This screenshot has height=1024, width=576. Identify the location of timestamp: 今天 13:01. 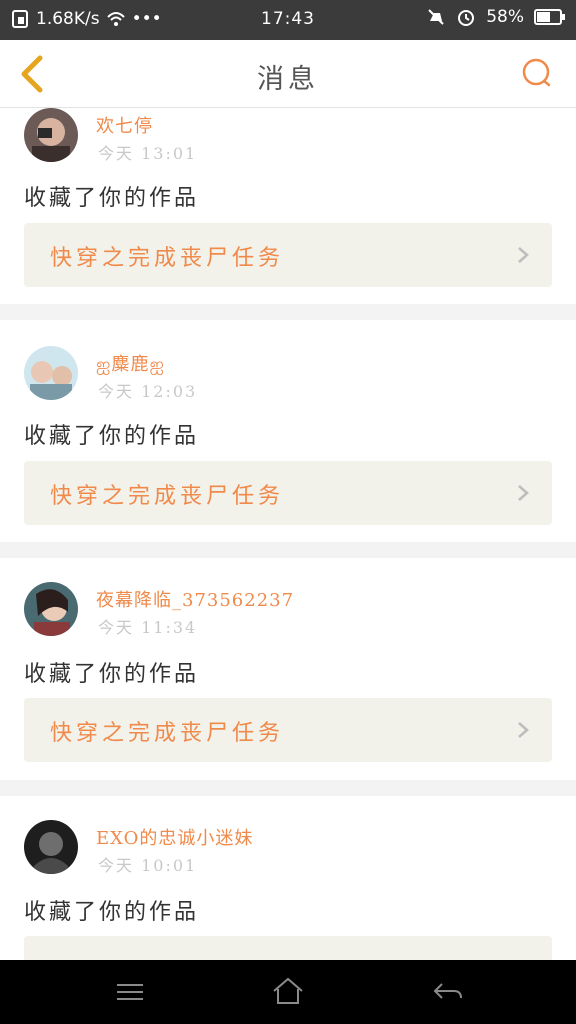
(148, 153).